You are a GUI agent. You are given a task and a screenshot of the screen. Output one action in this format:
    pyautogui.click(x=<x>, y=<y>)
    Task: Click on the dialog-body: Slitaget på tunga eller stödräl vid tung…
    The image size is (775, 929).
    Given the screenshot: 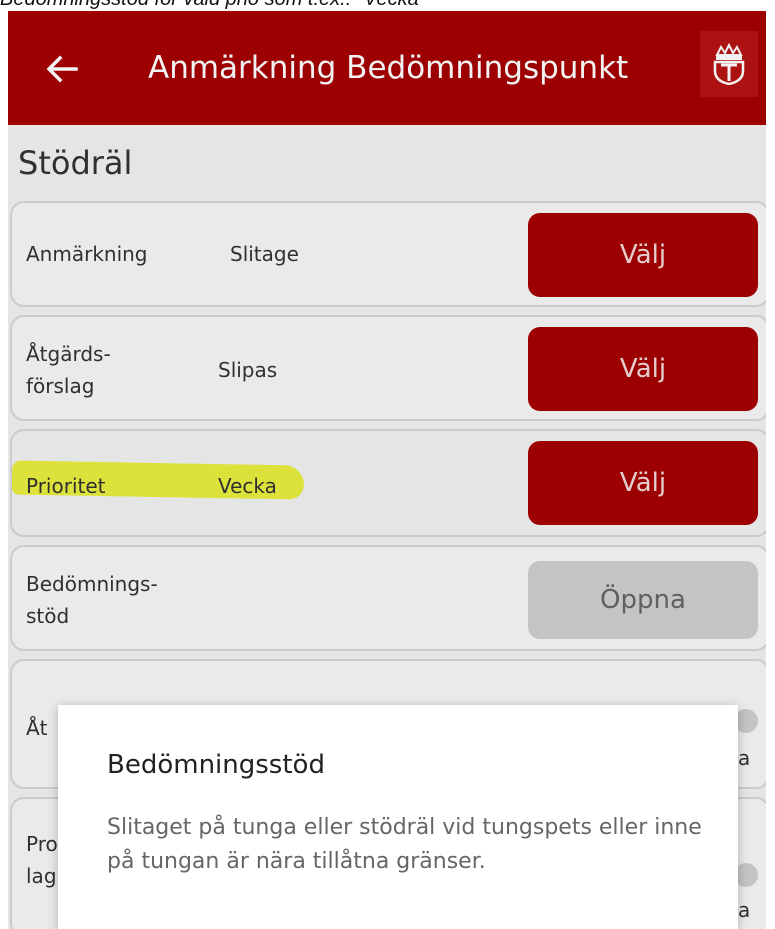 What is the action you would take?
    pyautogui.click(x=404, y=844)
    